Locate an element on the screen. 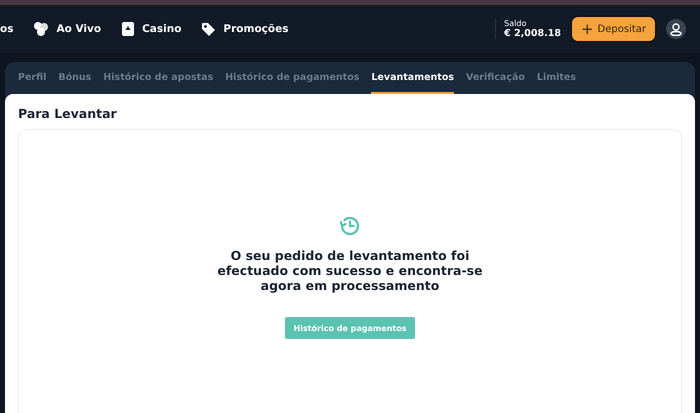 This screenshot has height=413, width=700. chips-icon is located at coordinates (41, 29).